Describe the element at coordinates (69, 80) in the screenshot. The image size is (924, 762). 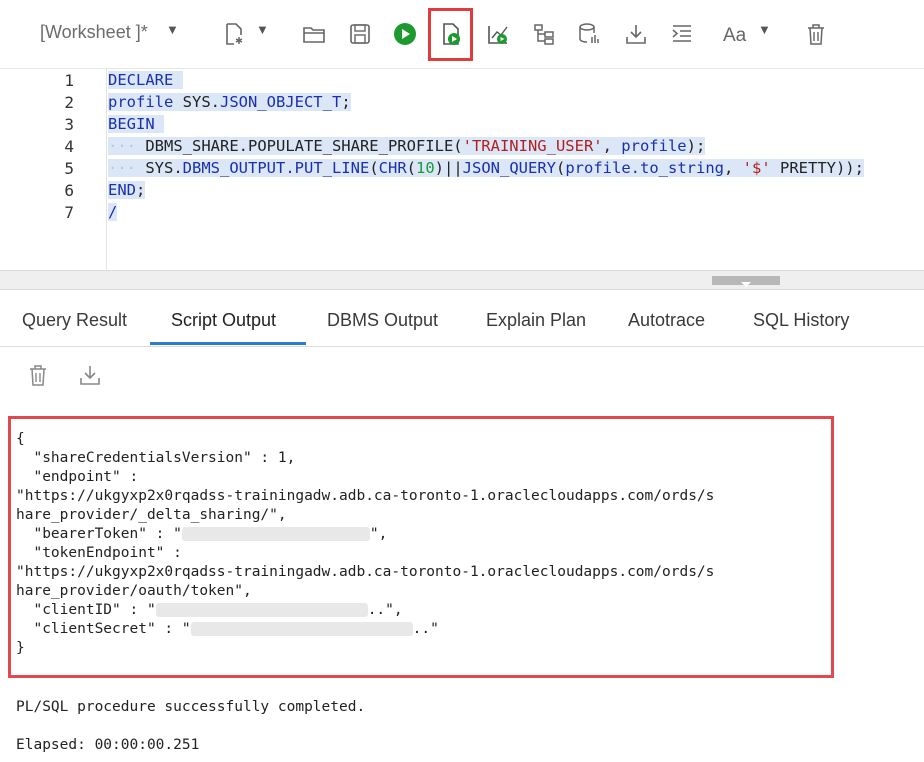
I see `line-number: 1` at that location.